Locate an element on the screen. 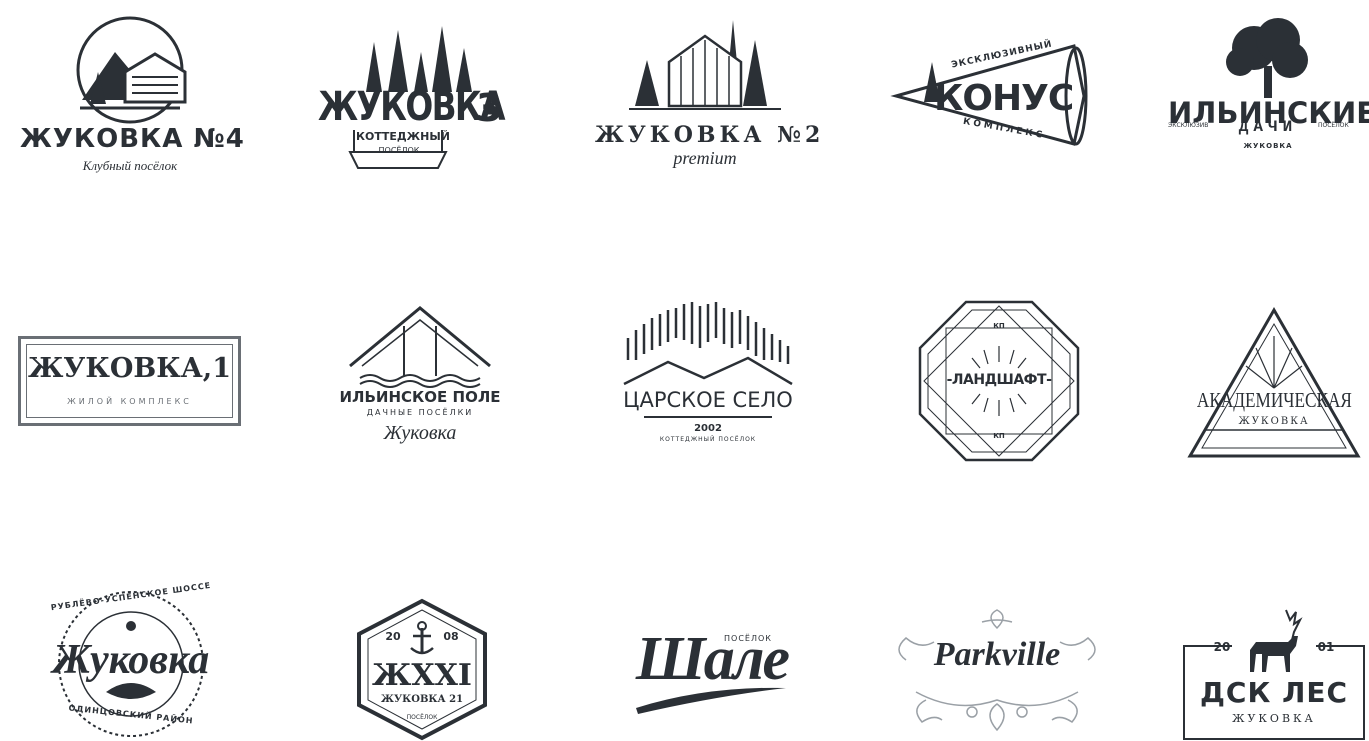 Image resolution: width=1369 pixels, height=741 pixels. logo-subtitle: КОТТЕДЖНЫЙ is located at coordinates (403, 136).